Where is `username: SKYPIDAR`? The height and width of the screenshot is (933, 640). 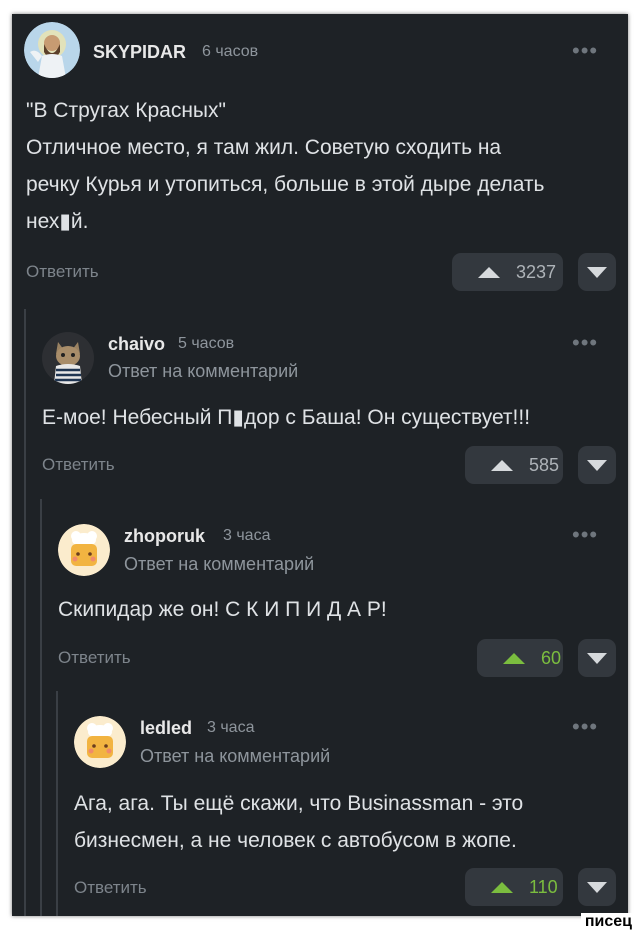 username: SKYPIDAR is located at coordinates (139, 52).